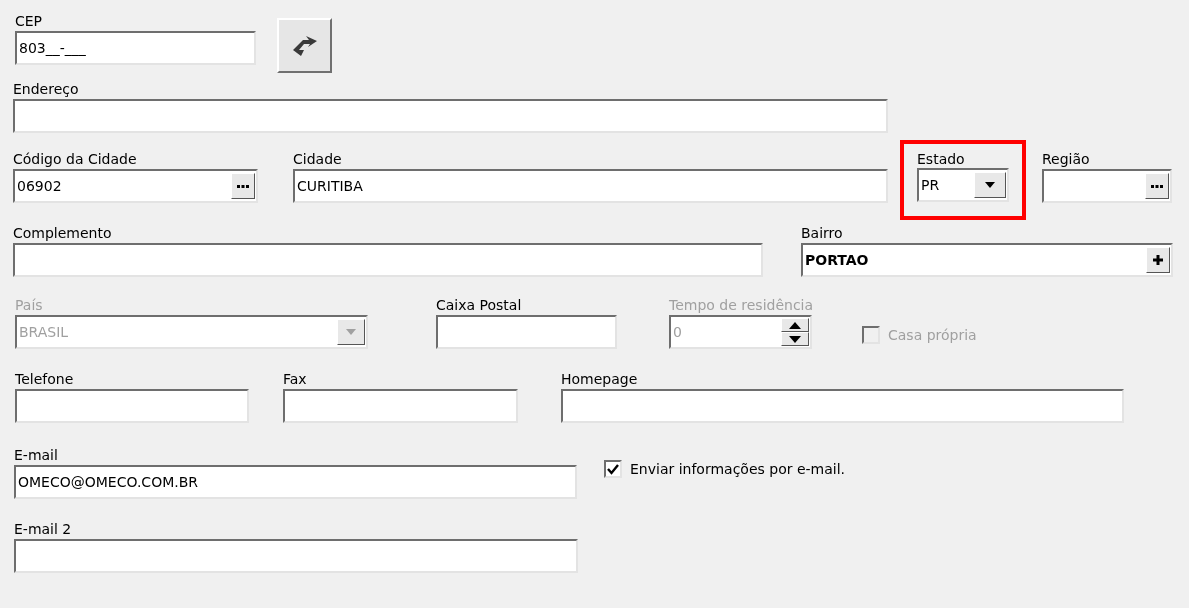 The image size is (1189, 608). Describe the element at coordinates (304, 45) in the screenshot. I see `swap-button` at that location.